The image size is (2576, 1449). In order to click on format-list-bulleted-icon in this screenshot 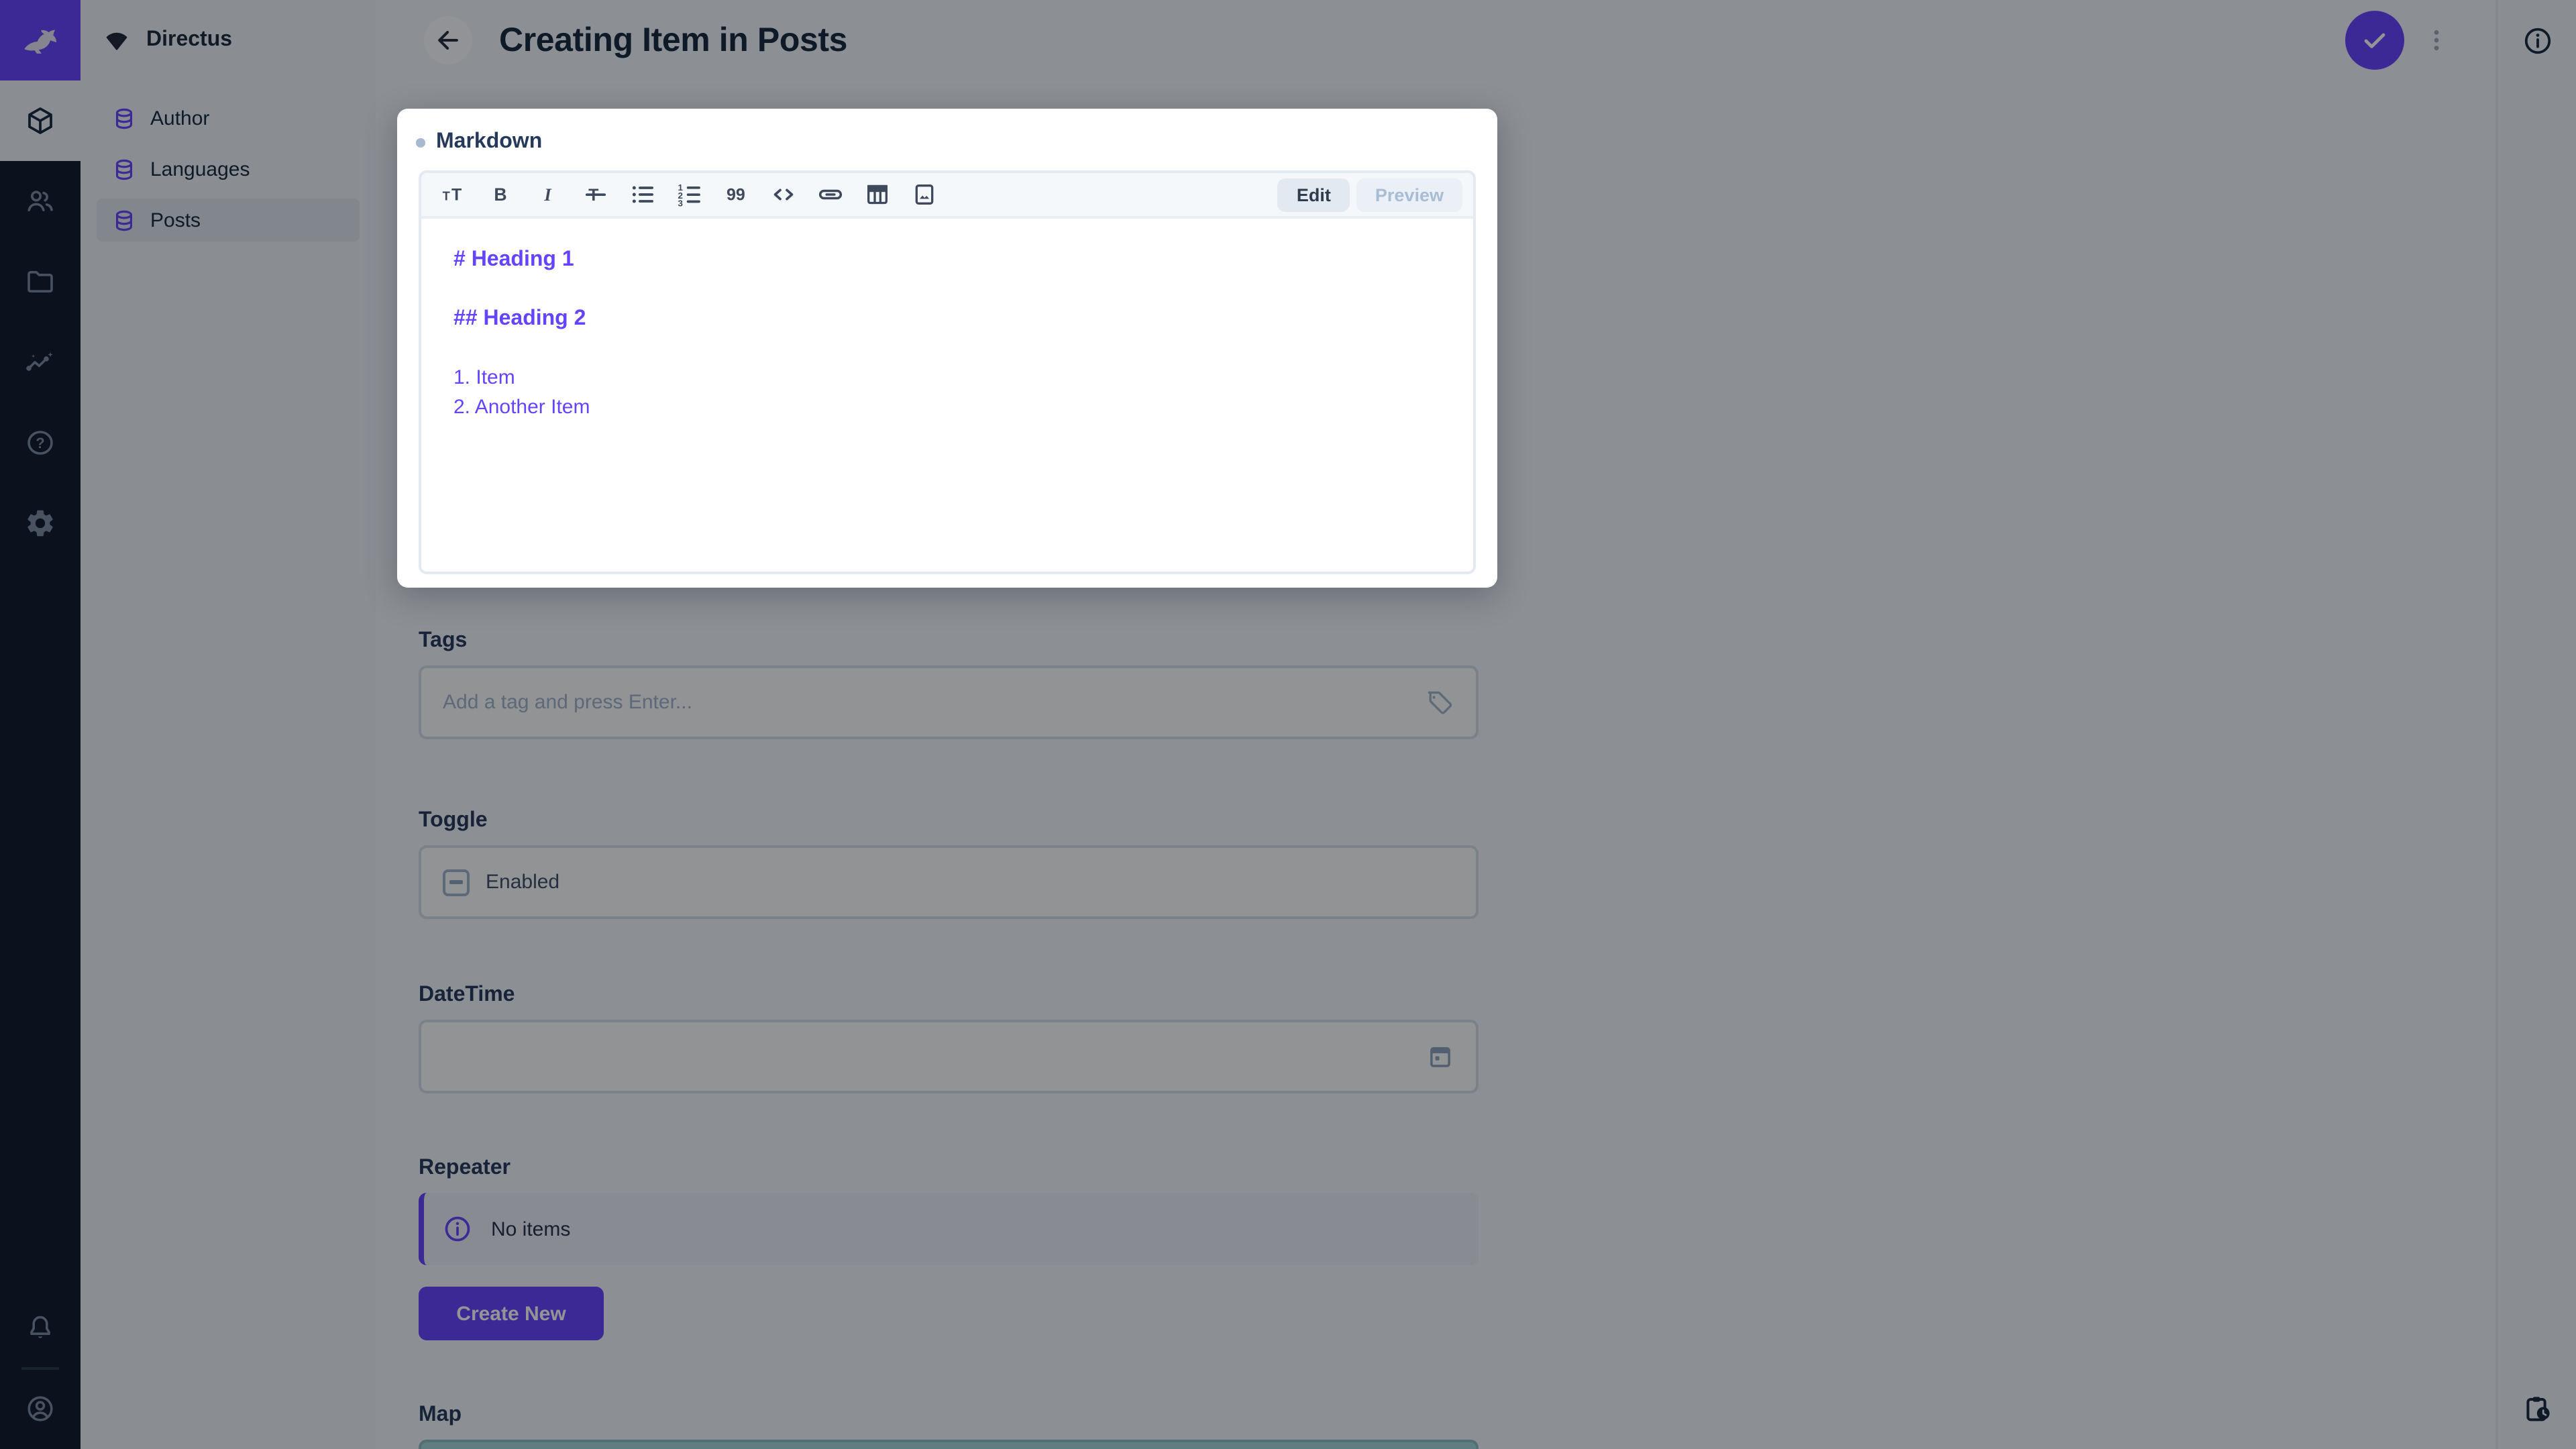, I will do `click(642, 194)`.